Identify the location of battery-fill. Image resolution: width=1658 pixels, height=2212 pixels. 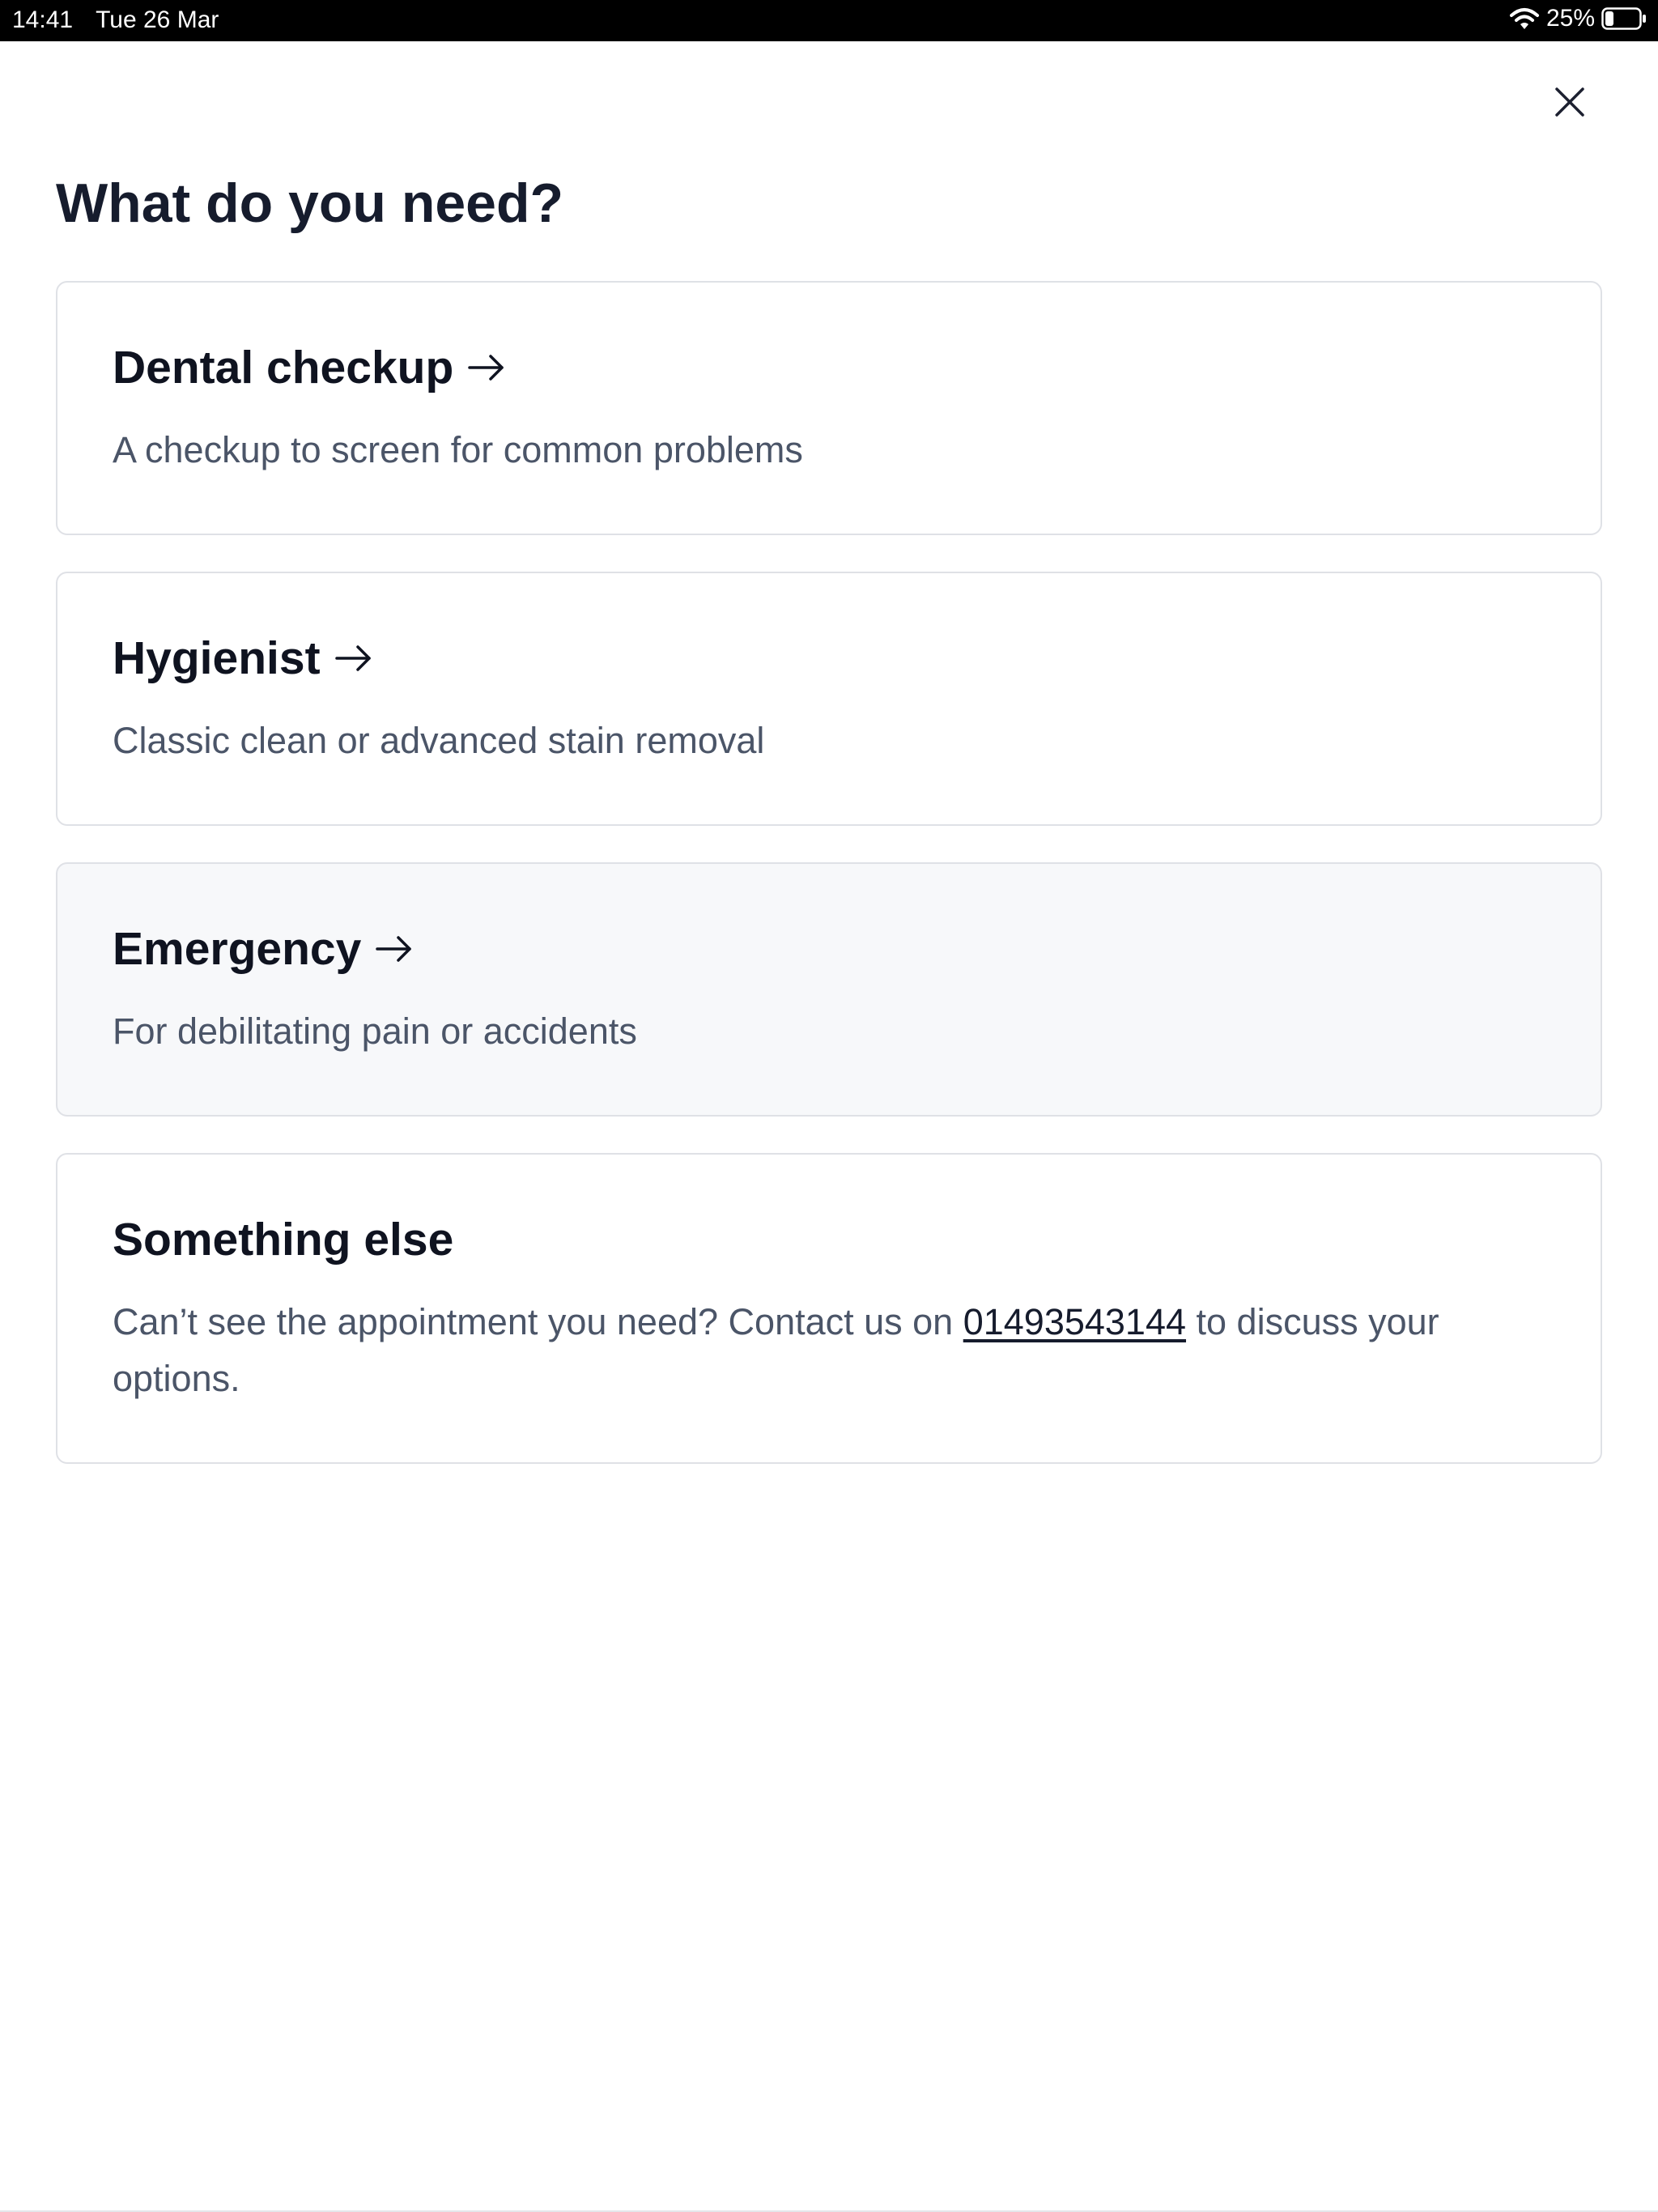
(1609, 19).